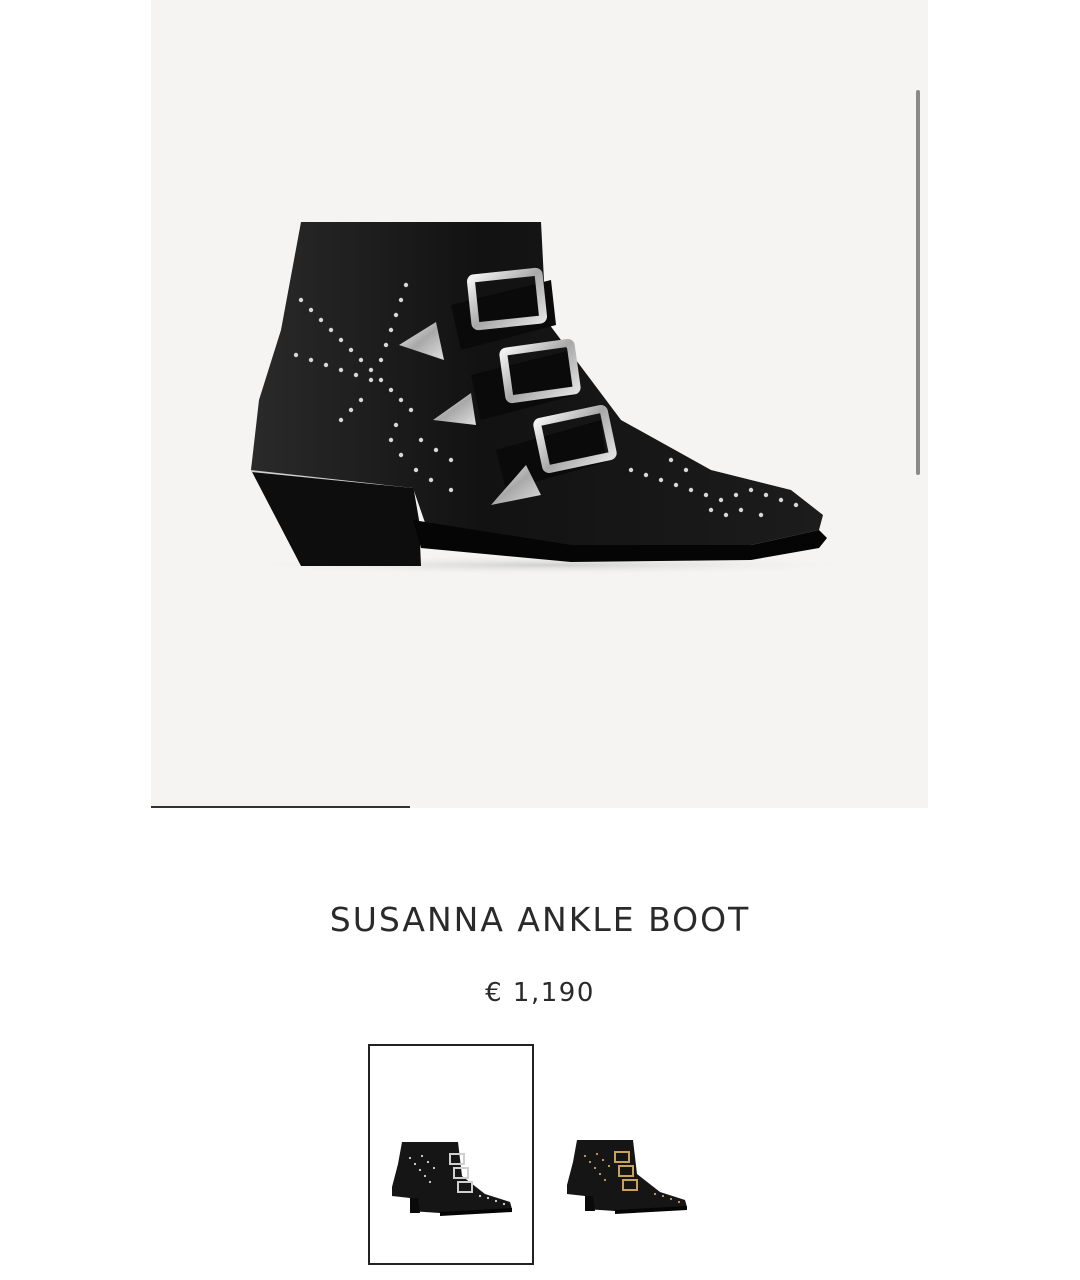 This screenshot has width=1080, height=1280. I want to click on color-swatch-black-gold, so click(628, 1154).